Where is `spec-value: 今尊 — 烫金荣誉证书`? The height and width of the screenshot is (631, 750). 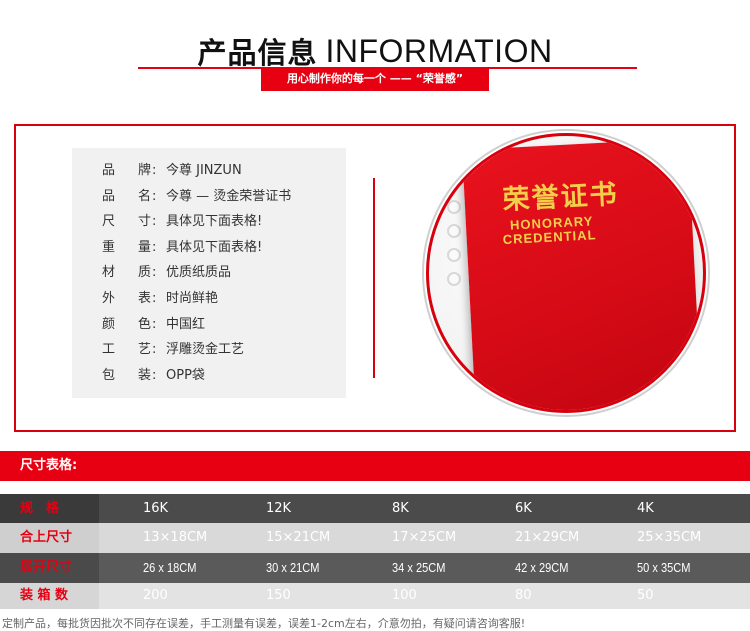 spec-value: 今尊 — 烫金荣誉证书 is located at coordinates (229, 196).